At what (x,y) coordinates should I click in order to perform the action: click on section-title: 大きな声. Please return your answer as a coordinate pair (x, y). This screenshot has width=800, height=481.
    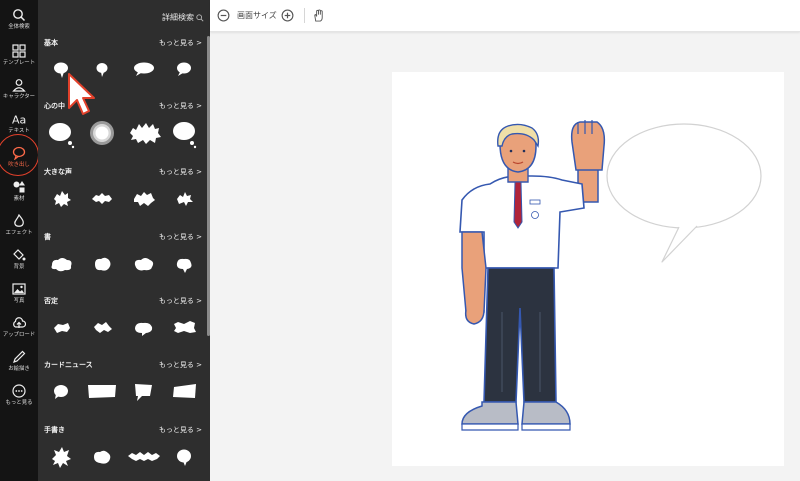
    Looking at the image, I should click on (58, 172).